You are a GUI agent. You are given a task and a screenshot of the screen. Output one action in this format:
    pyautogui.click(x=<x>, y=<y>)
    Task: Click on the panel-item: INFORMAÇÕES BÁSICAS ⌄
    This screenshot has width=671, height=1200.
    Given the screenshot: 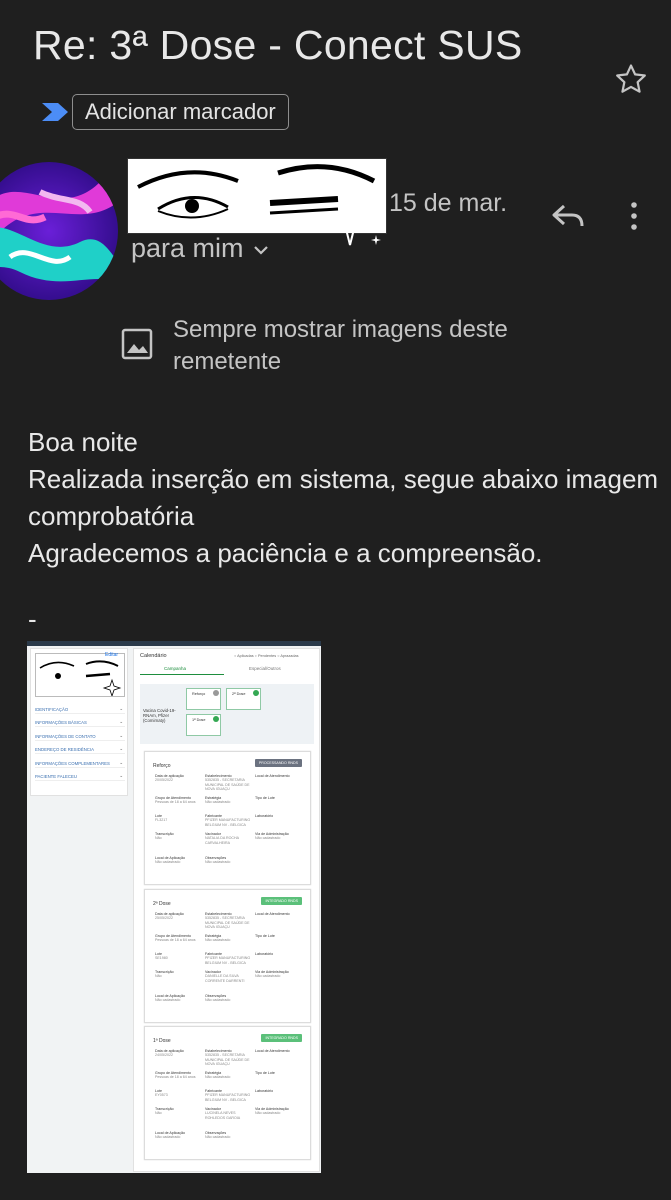 What is the action you would take?
    pyautogui.click(x=80, y=723)
    